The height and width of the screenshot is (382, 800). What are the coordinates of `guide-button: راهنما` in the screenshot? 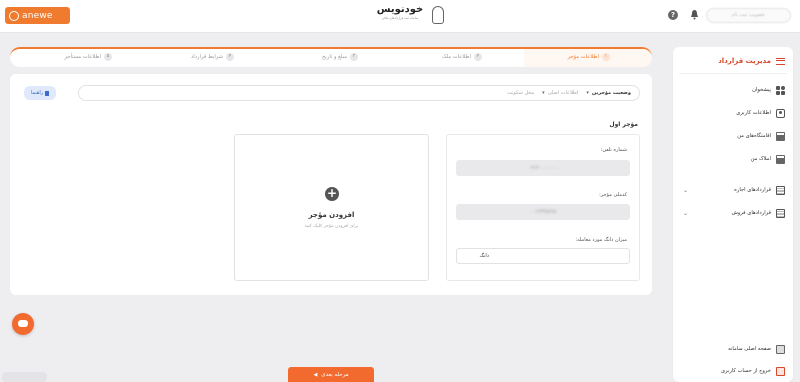 It's located at (40, 93).